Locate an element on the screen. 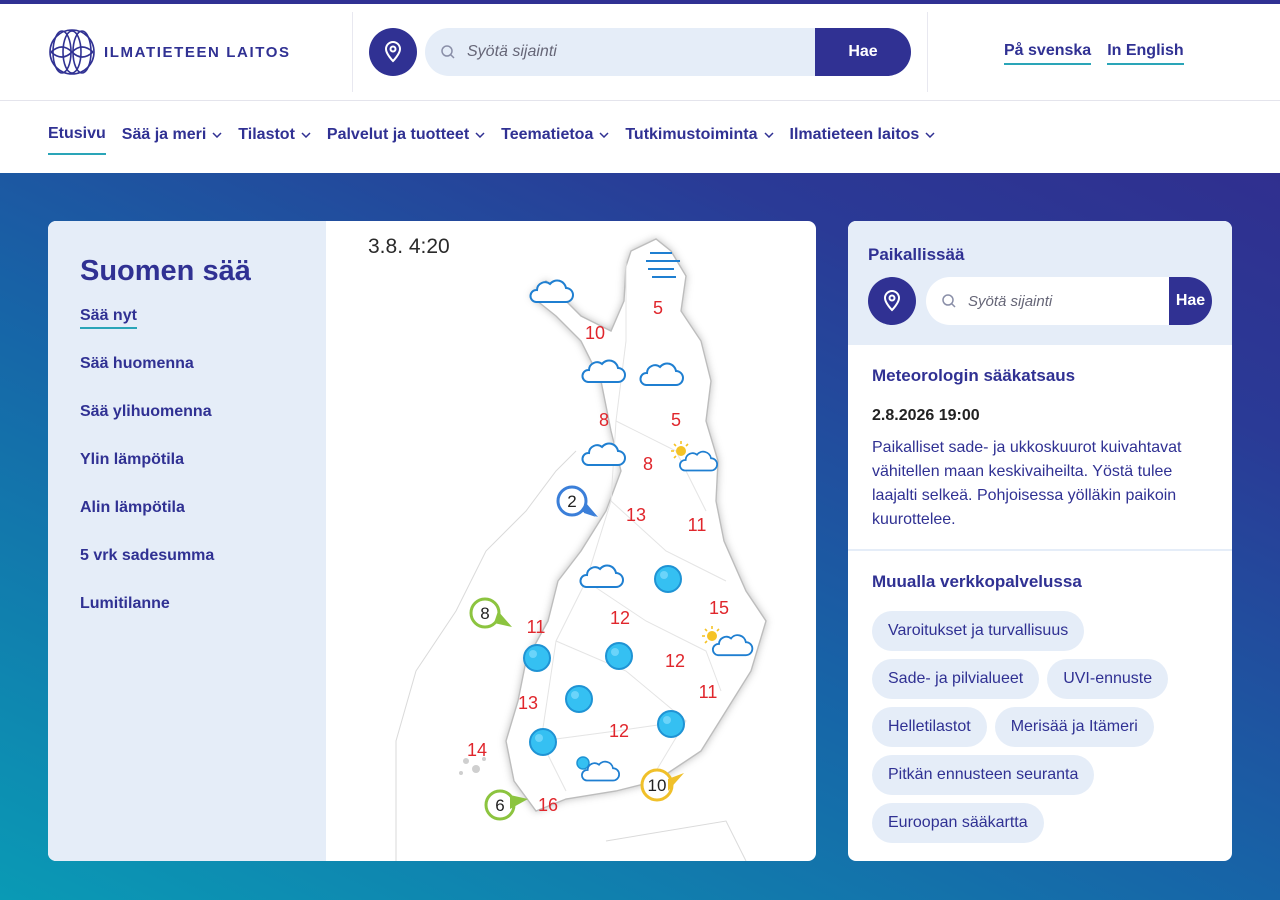 Image resolution: width=1280 pixels, height=900 pixels. header-search: Hae is located at coordinates (668, 52).